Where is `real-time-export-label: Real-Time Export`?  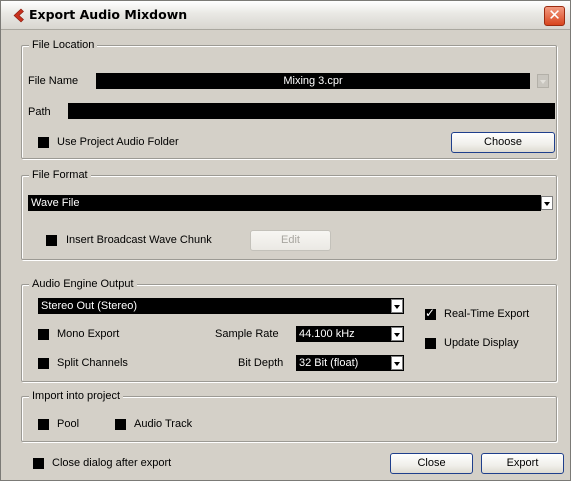 real-time-export-label: Real-Time Export is located at coordinates (487, 314).